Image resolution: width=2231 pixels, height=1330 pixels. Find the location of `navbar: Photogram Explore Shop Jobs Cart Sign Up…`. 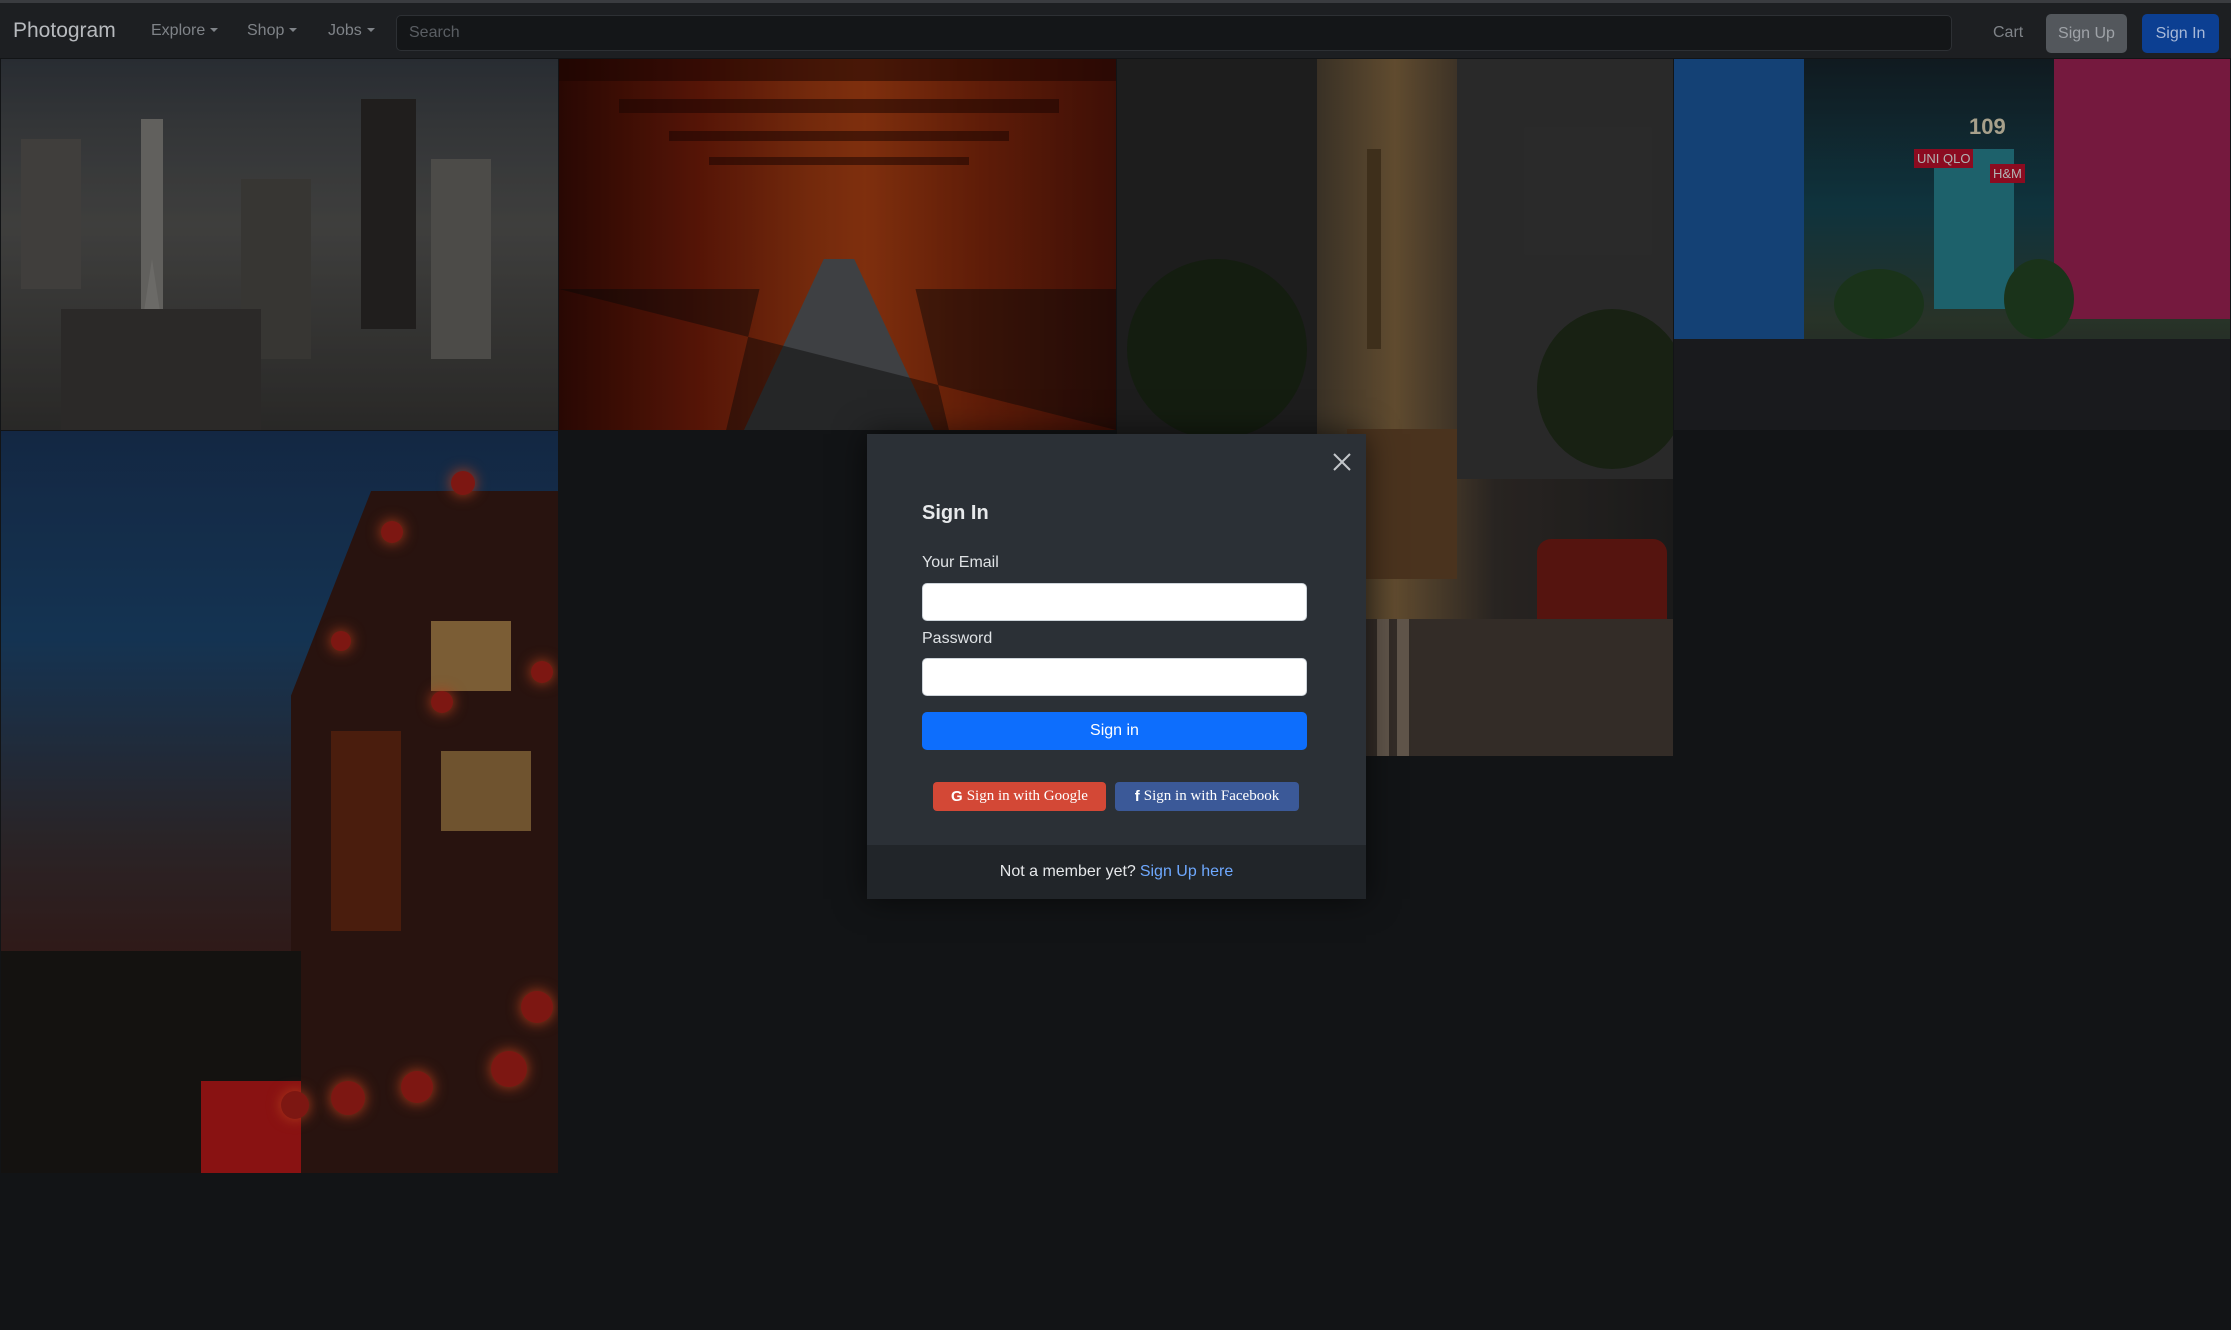

navbar: Photogram Explore Shop Jobs Cart Sign Up… is located at coordinates (1115, 29).